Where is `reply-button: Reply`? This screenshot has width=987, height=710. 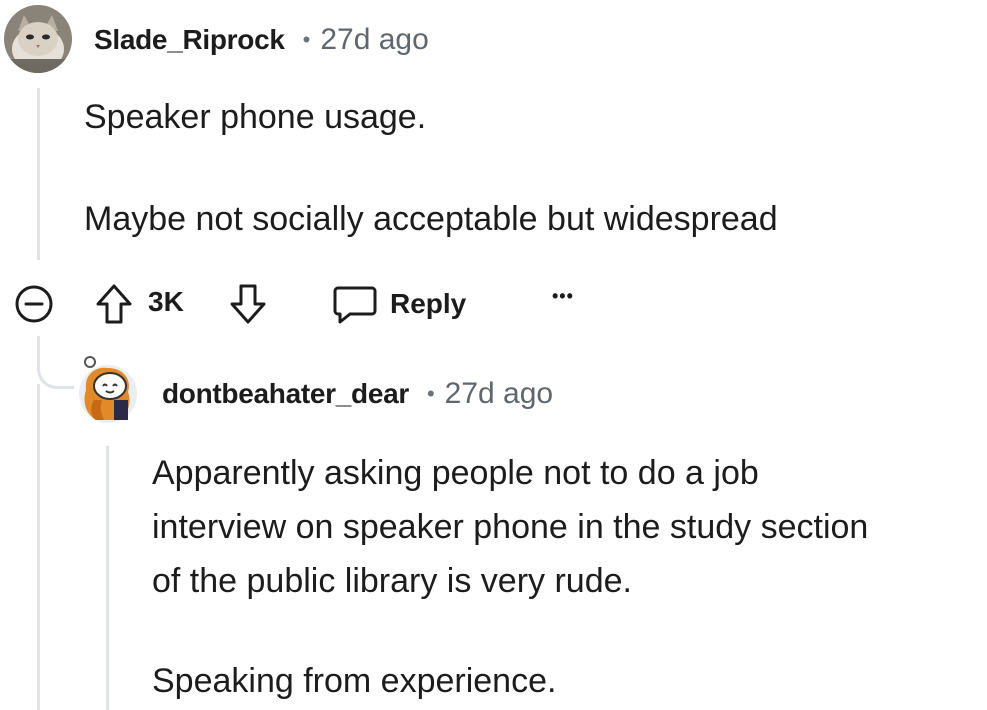 reply-button: Reply is located at coordinates (399, 304).